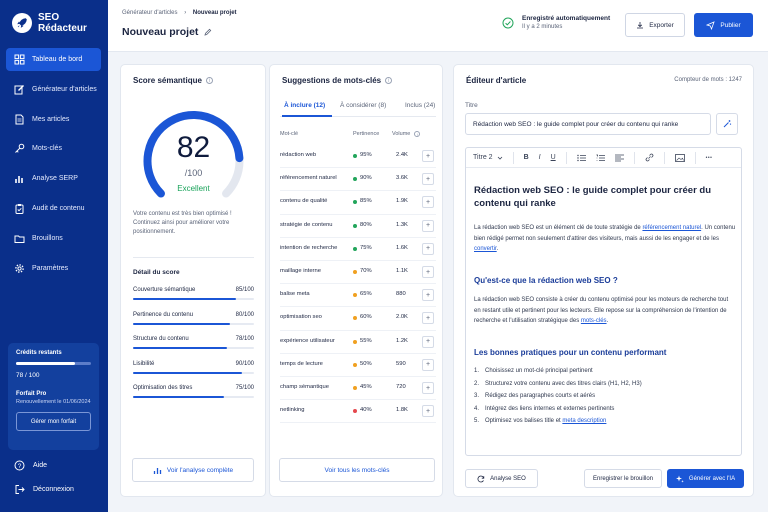  Describe the element at coordinates (150, 13) in the screenshot. I see `breadcrumb-parent: Générateur d'articles` at that location.